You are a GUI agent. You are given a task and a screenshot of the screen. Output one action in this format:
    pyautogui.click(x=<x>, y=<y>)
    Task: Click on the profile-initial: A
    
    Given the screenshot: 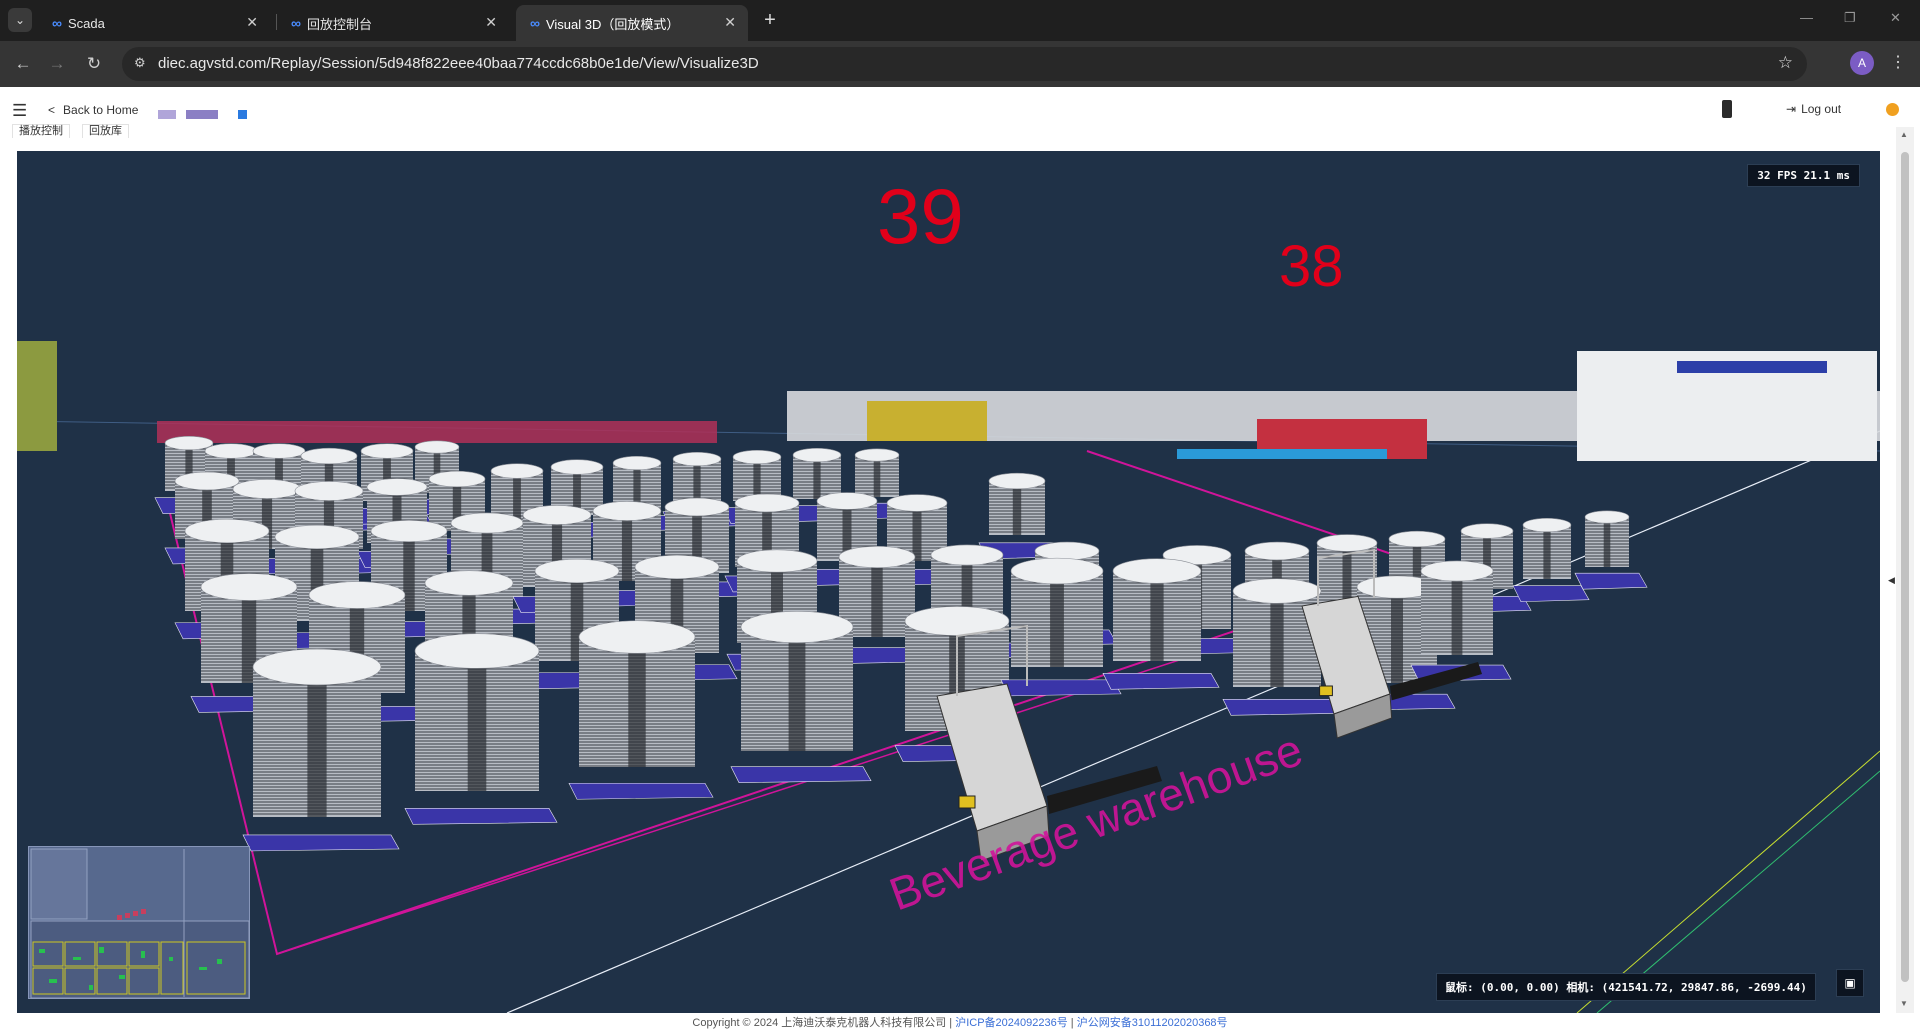 What is the action you would take?
    pyautogui.click(x=1861, y=63)
    